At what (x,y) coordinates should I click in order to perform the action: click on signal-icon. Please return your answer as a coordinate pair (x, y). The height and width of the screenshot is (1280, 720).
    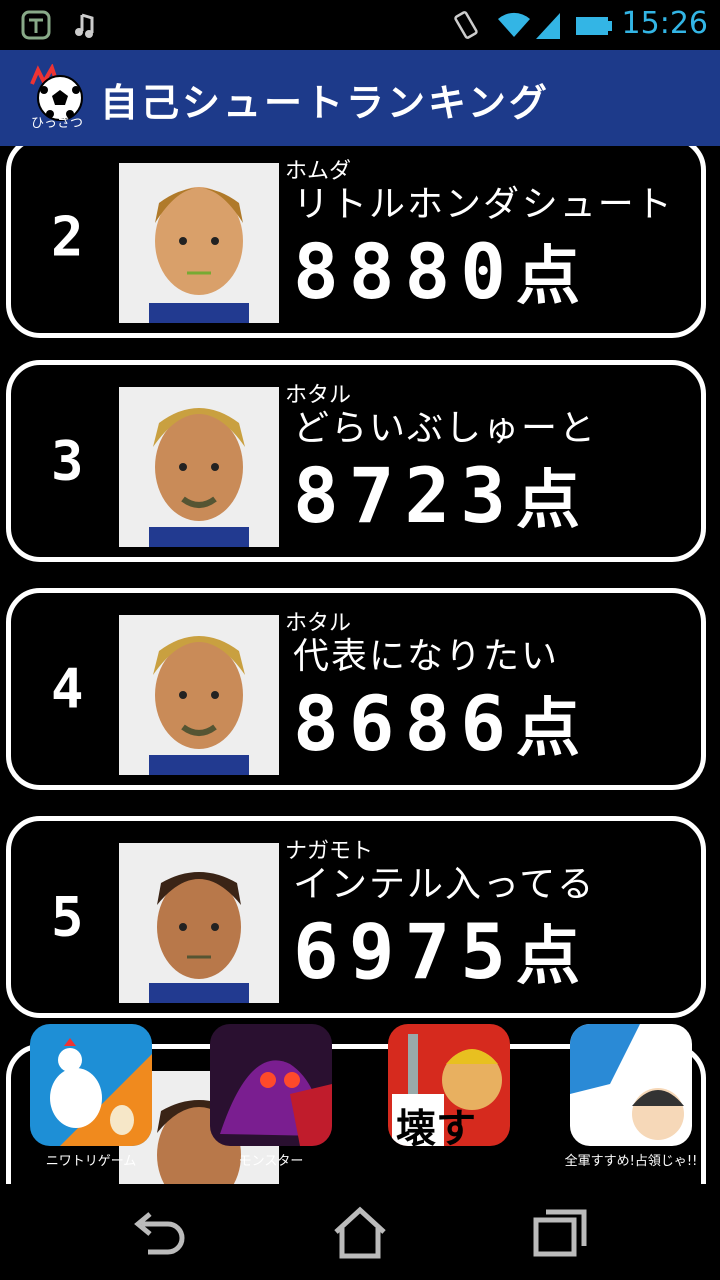
    Looking at the image, I should click on (548, 26).